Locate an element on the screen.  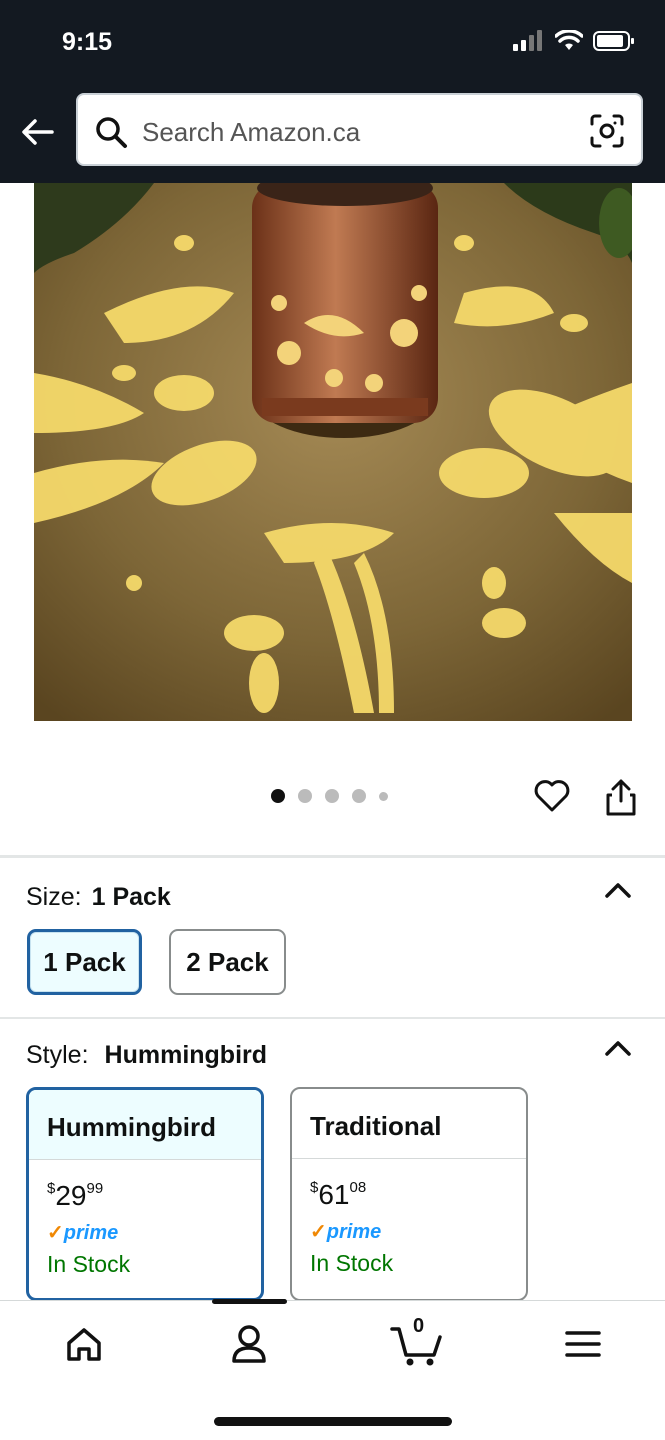
heart-icon is located at coordinates (552, 796).